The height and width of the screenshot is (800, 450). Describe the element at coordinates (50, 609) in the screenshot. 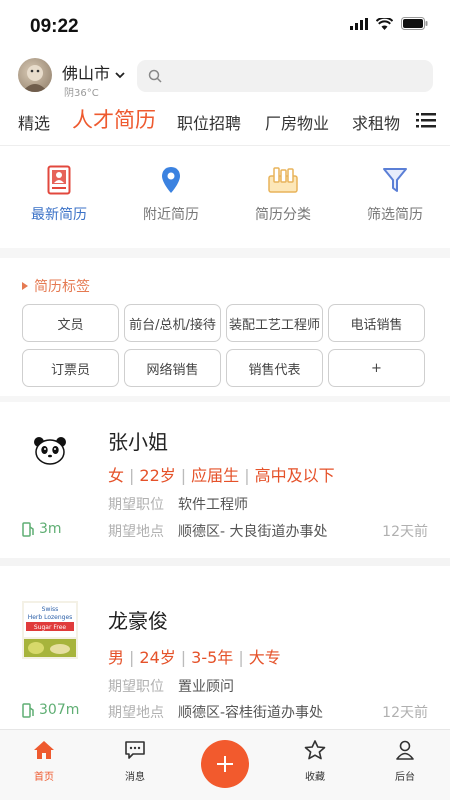

I see `thumb-text-swiss: Swiss` at that location.